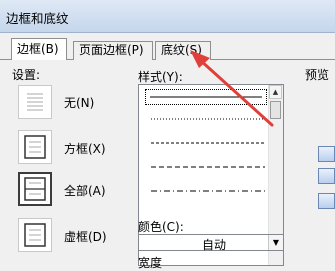  What do you see at coordinates (85, 149) in the screenshot?
I see `setting-box-label: 方框(X)` at bounding box center [85, 149].